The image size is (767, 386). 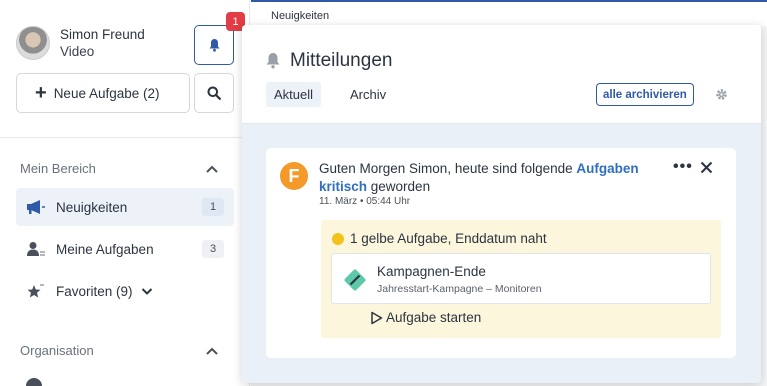 What do you see at coordinates (368, 94) in the screenshot?
I see `tab-archiv: Archiv` at bounding box center [368, 94].